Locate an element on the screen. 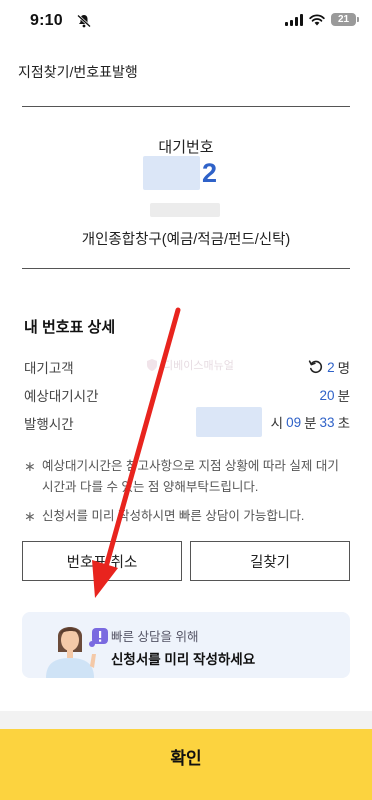  status-time: 9:10 is located at coordinates (46, 20).